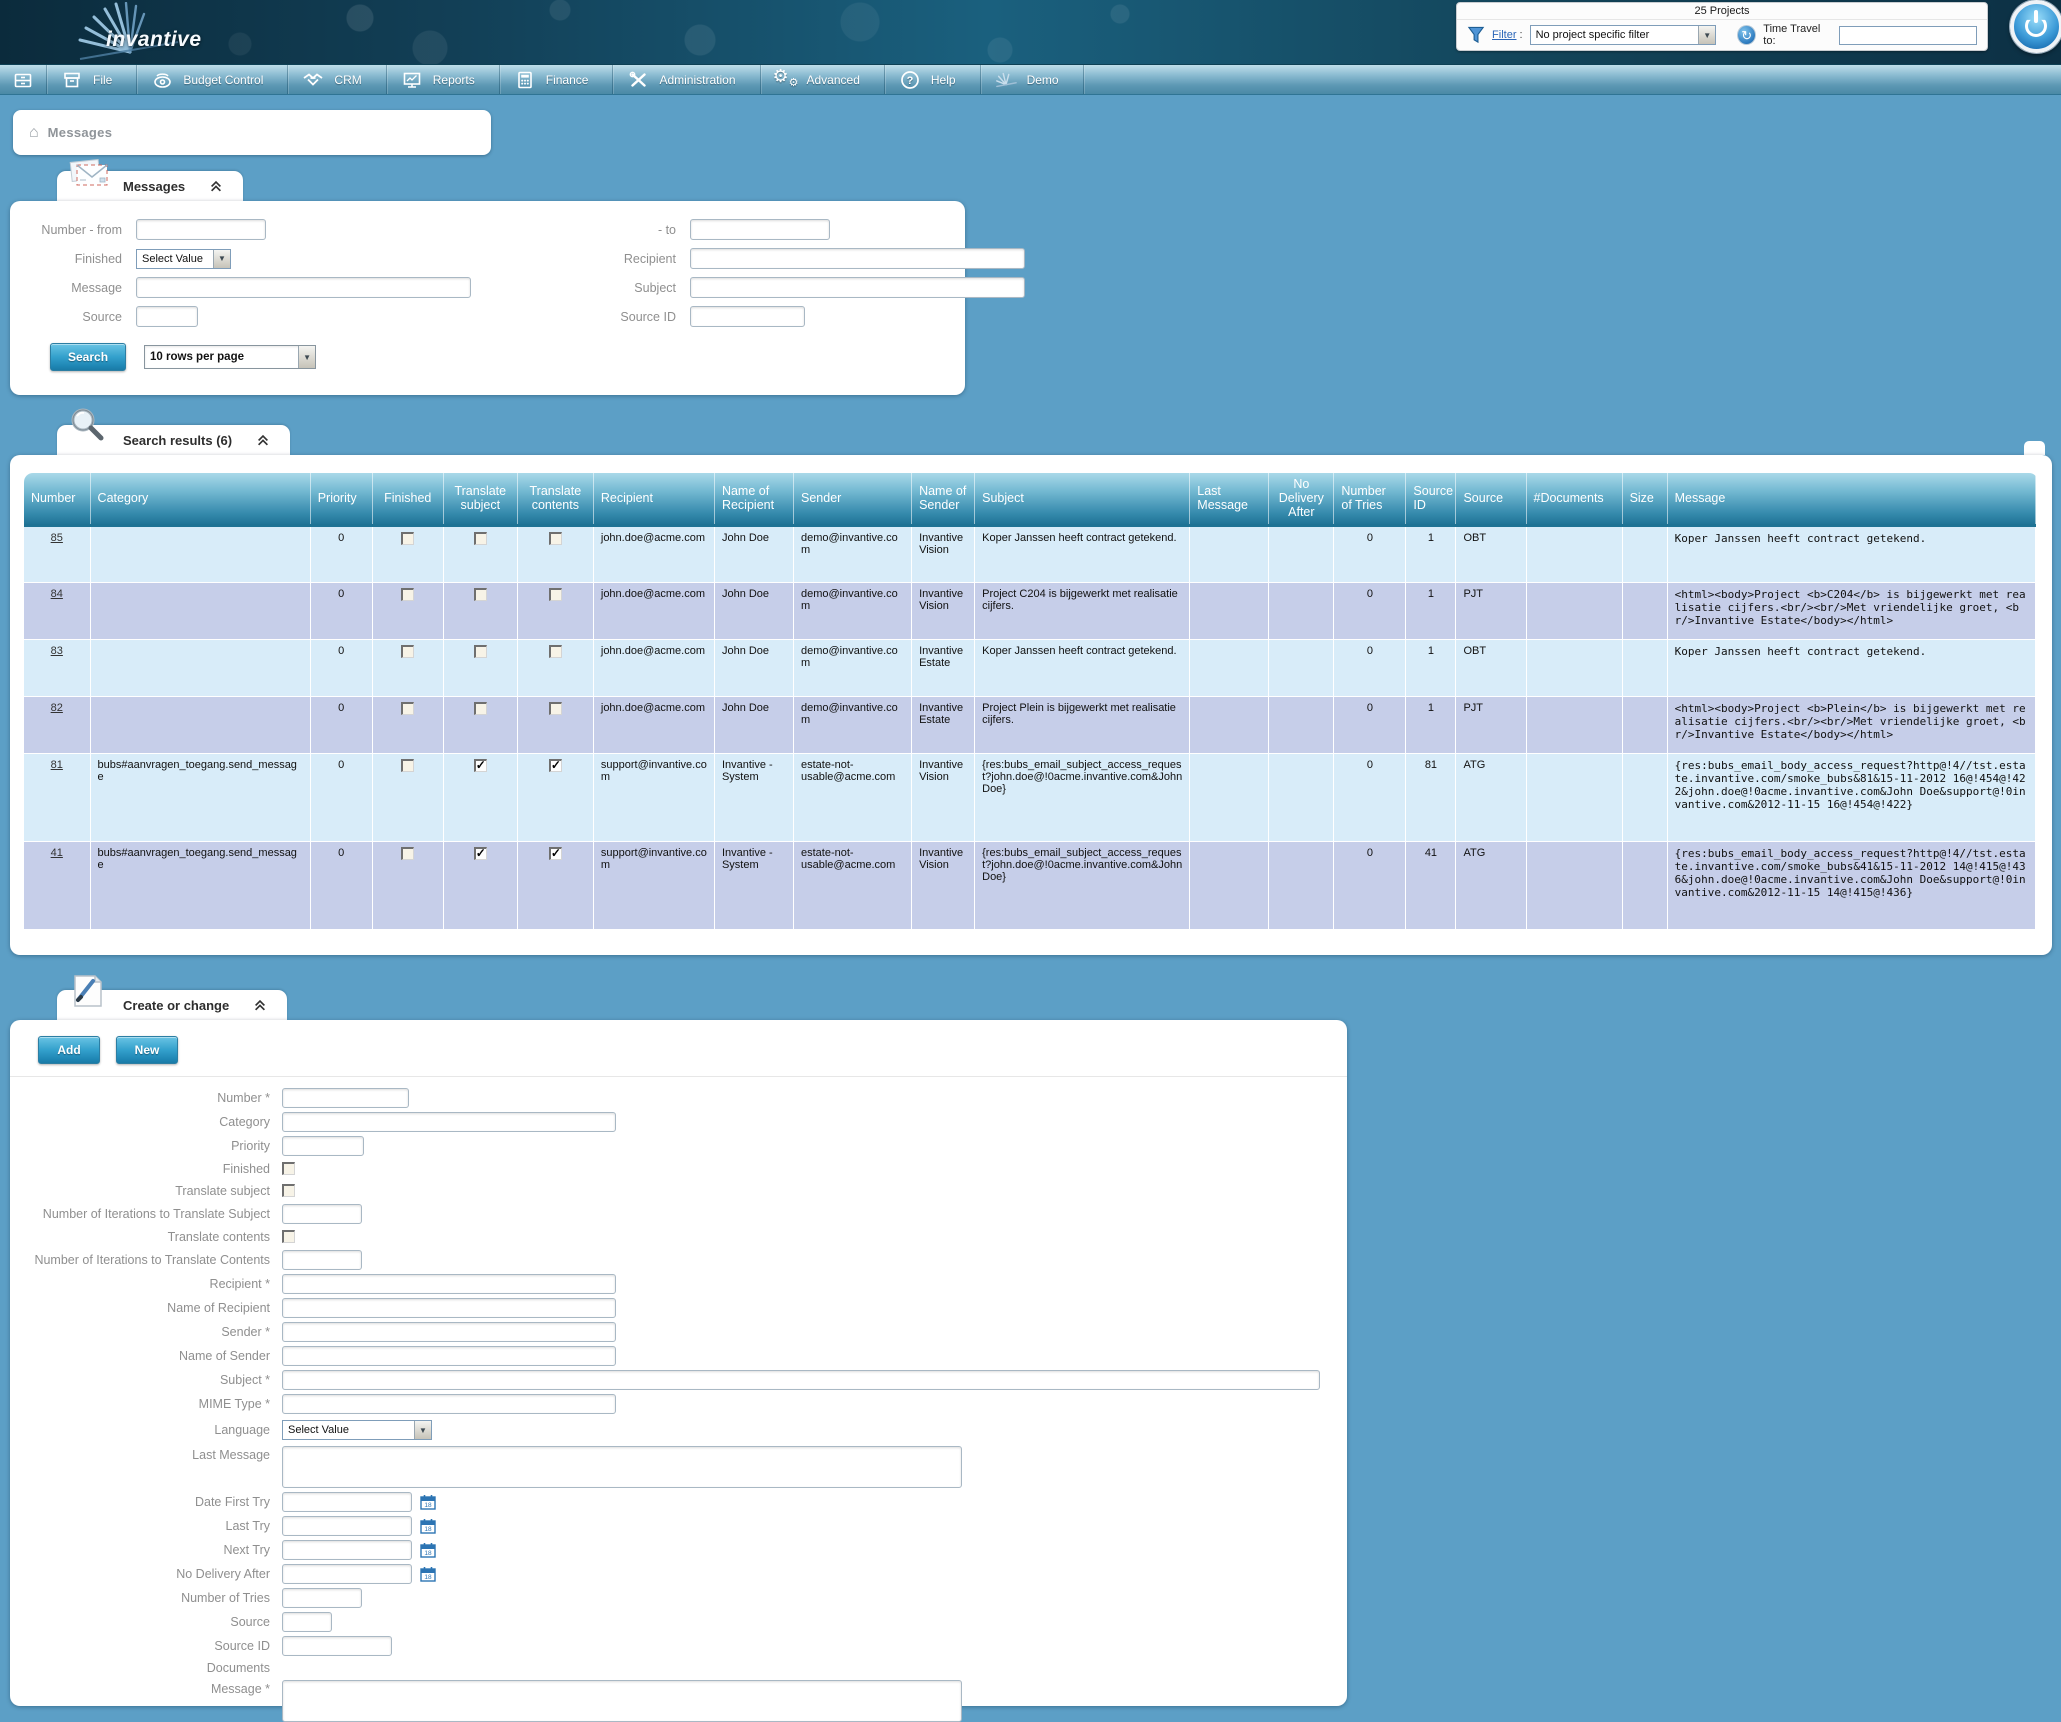 The width and height of the screenshot is (2061, 1722). Describe the element at coordinates (760, 229) in the screenshot. I see `number-to-input` at that location.